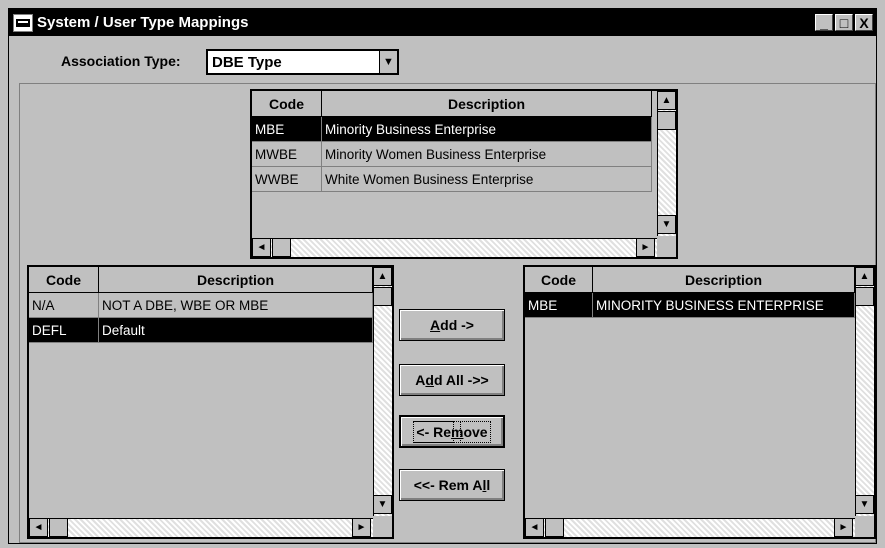 Image resolution: width=885 pixels, height=548 pixels. I want to click on table-row: MWBE Minority Women Business Enterprise, so click(452, 154).